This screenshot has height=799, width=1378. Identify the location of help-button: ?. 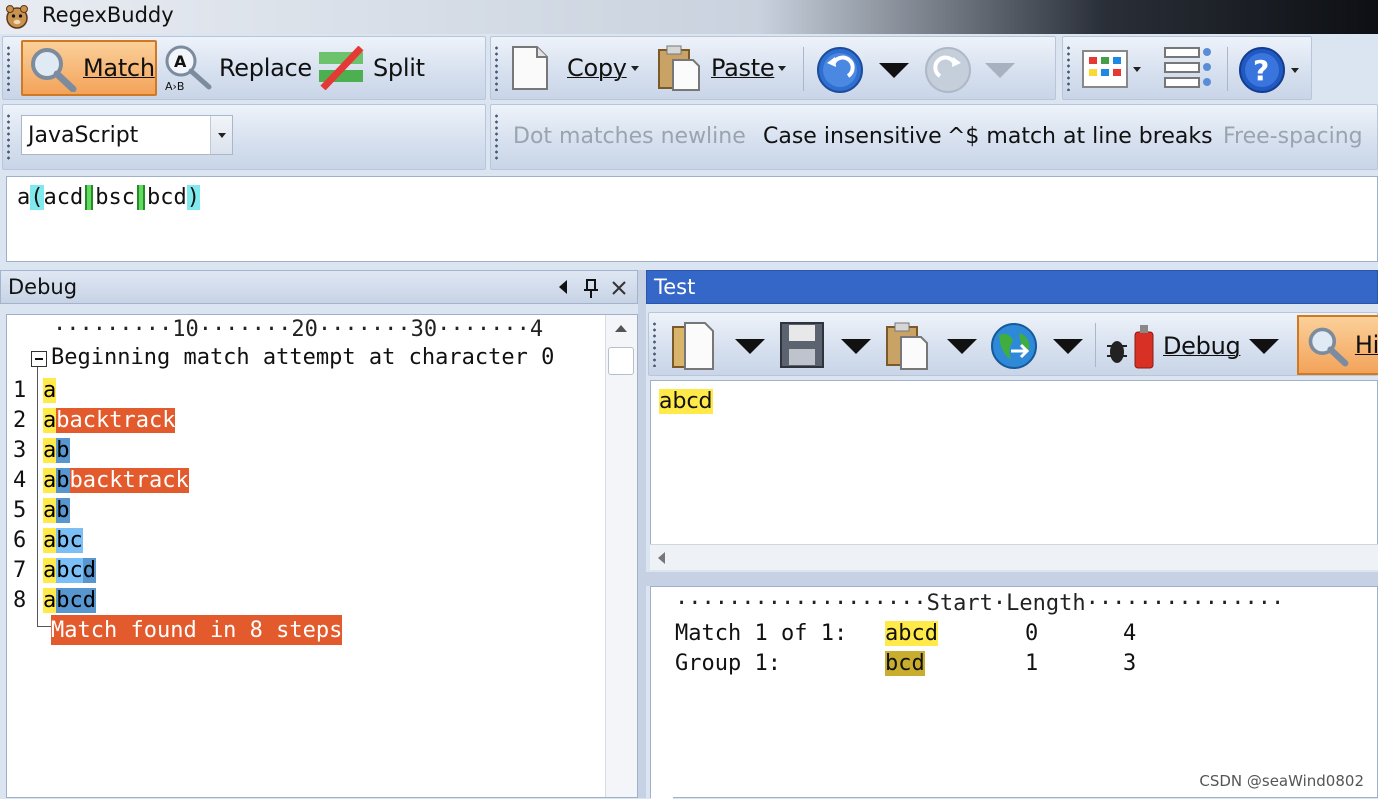
(1268, 70).